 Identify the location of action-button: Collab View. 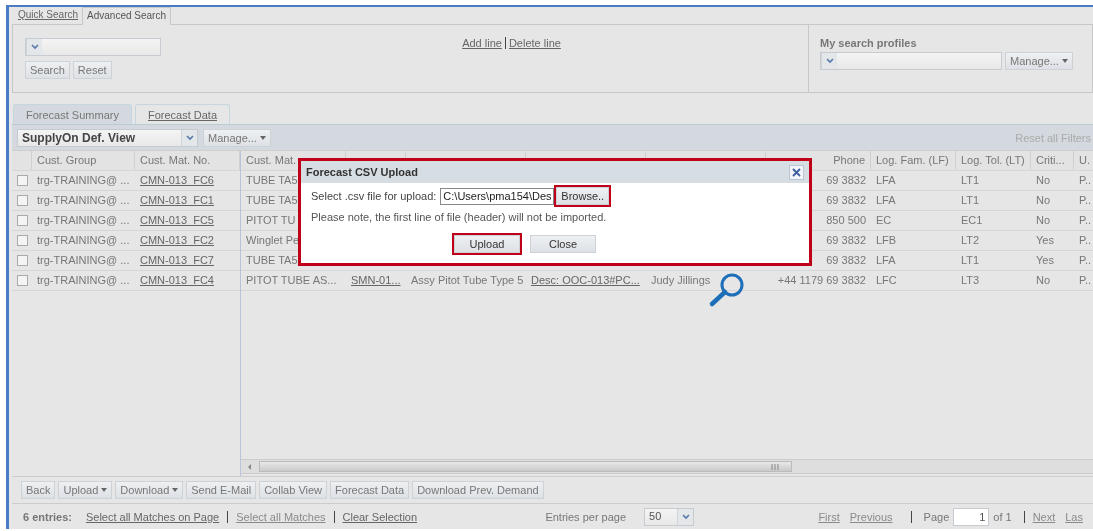
(293, 490).